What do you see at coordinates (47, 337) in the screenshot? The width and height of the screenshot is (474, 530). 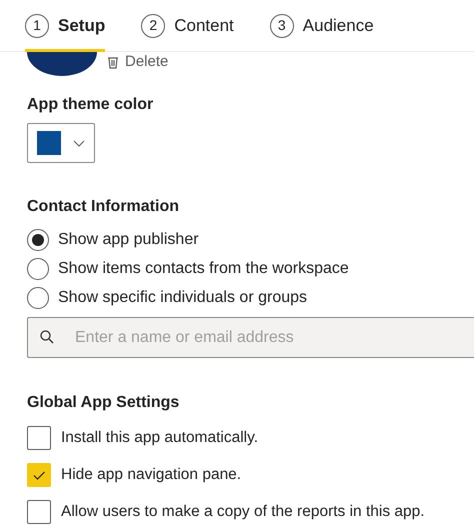 I see `search-icon` at bounding box center [47, 337].